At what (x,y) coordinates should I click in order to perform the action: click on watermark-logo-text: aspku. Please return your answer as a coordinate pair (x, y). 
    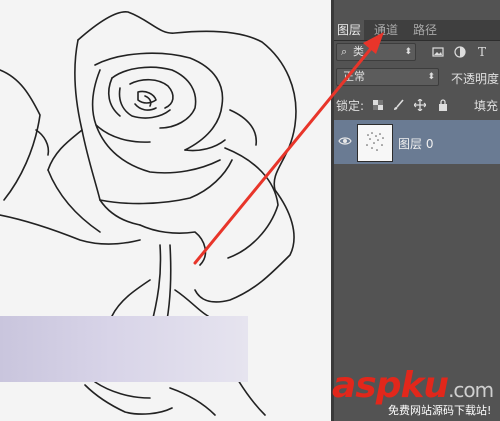
    Looking at the image, I should click on (390, 385).